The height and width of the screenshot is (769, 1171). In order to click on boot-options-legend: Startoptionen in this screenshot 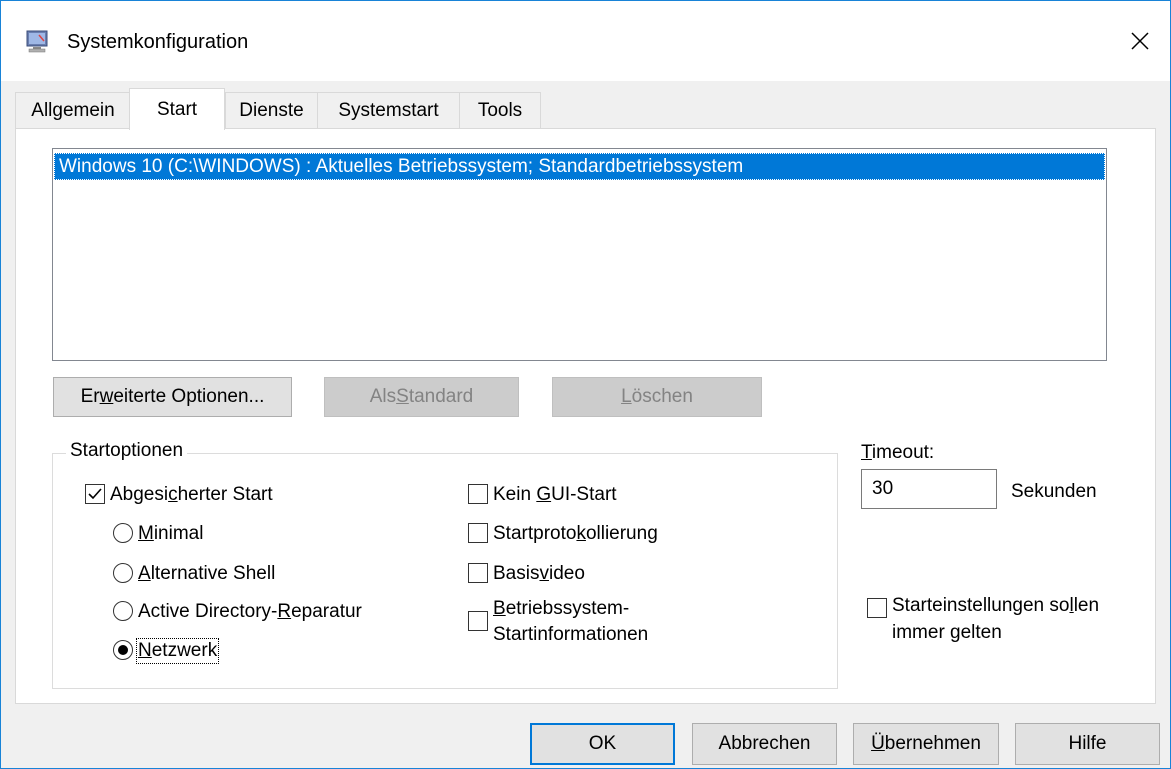, I will do `click(127, 451)`.